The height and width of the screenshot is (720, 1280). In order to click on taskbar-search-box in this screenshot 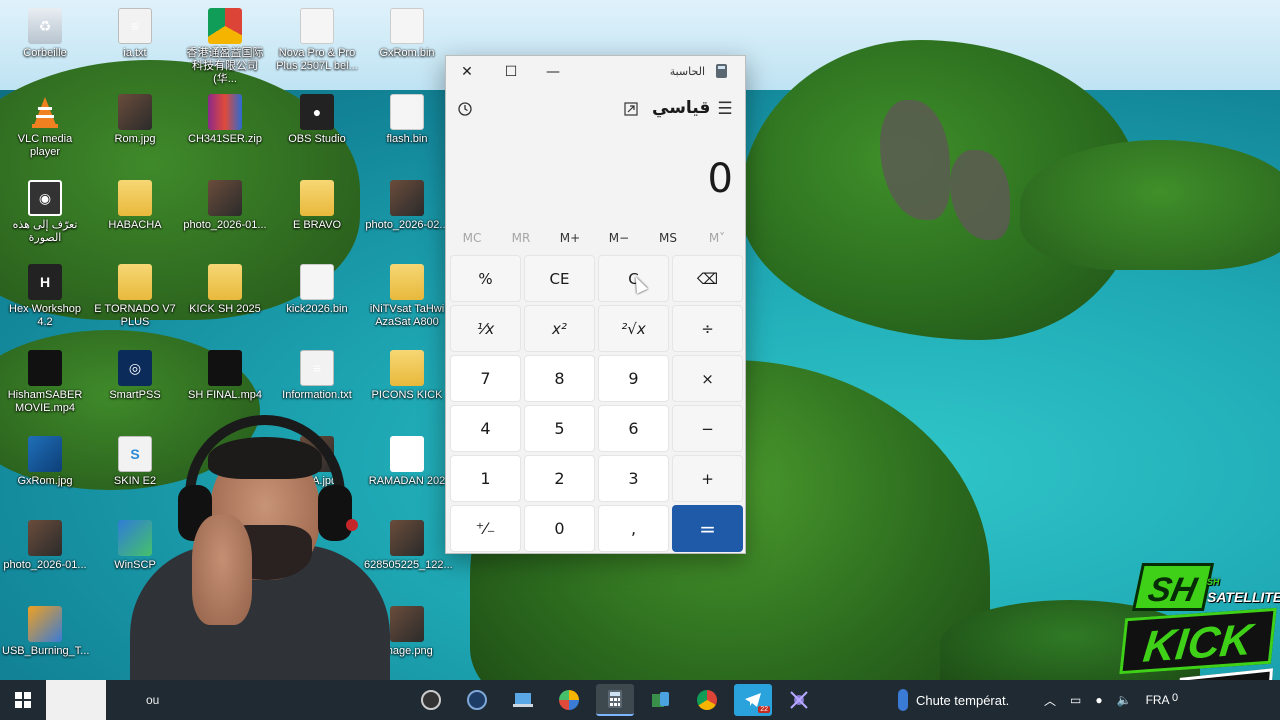, I will do `click(76, 700)`.